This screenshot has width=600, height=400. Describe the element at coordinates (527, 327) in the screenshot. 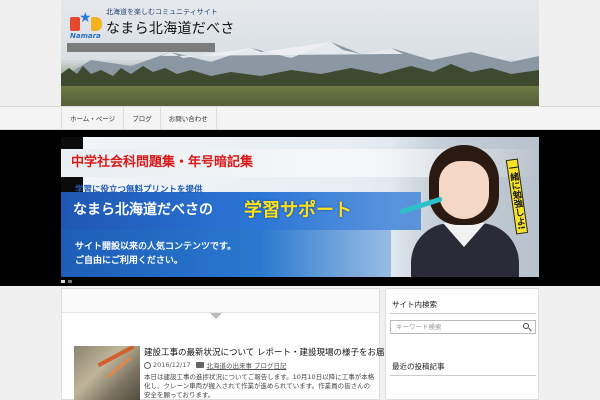

I see `search-button` at that location.